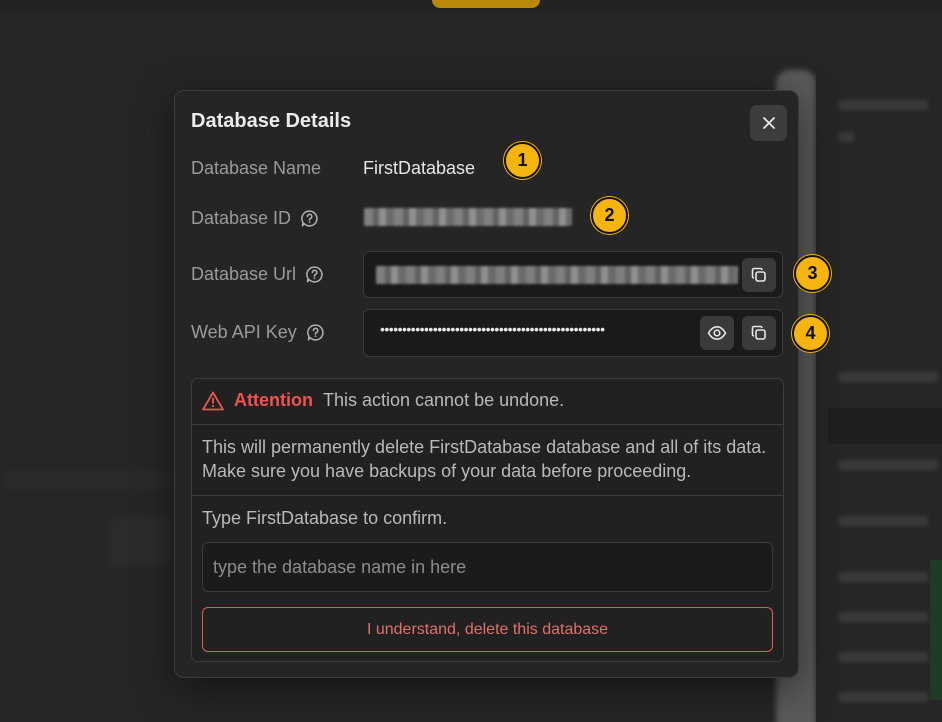 This screenshot has height=722, width=942. Describe the element at coordinates (87, 480) in the screenshot. I see `background-left-line` at that location.